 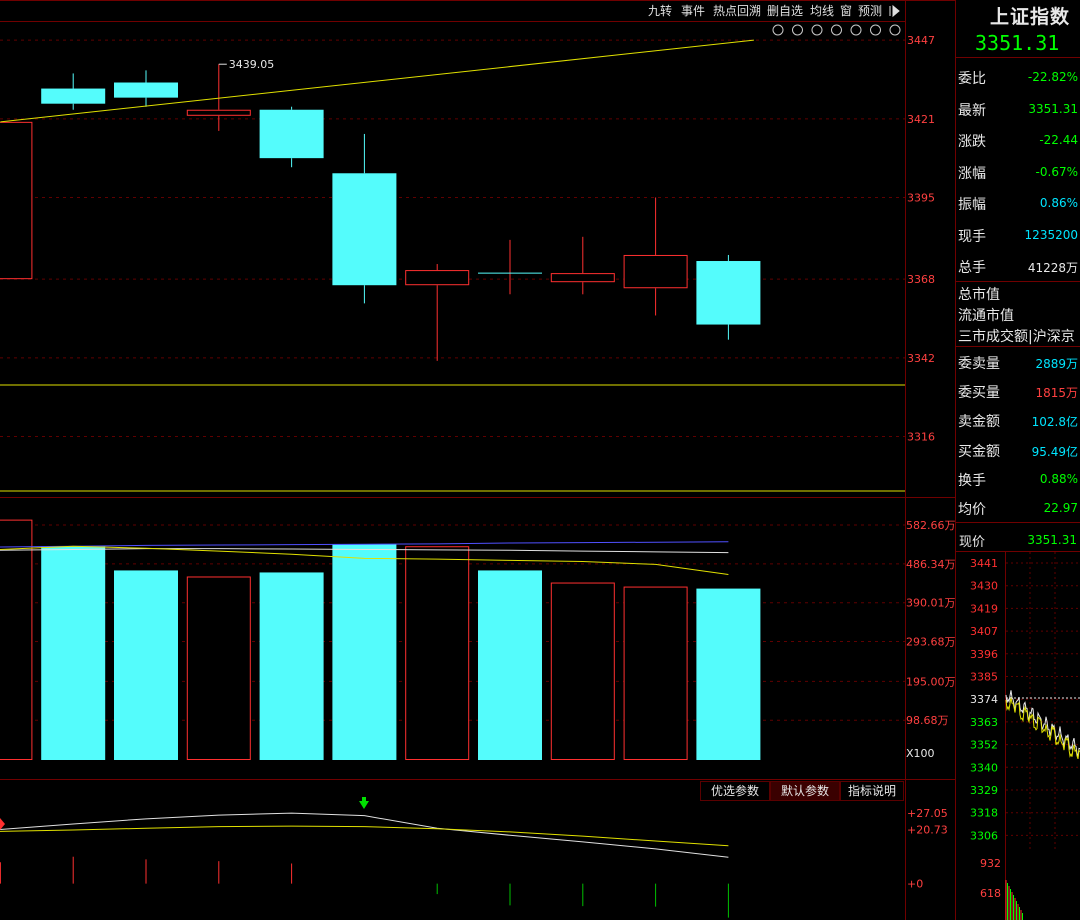 I want to click on volume-tick-label: 98.68万, so click(x=927, y=720).